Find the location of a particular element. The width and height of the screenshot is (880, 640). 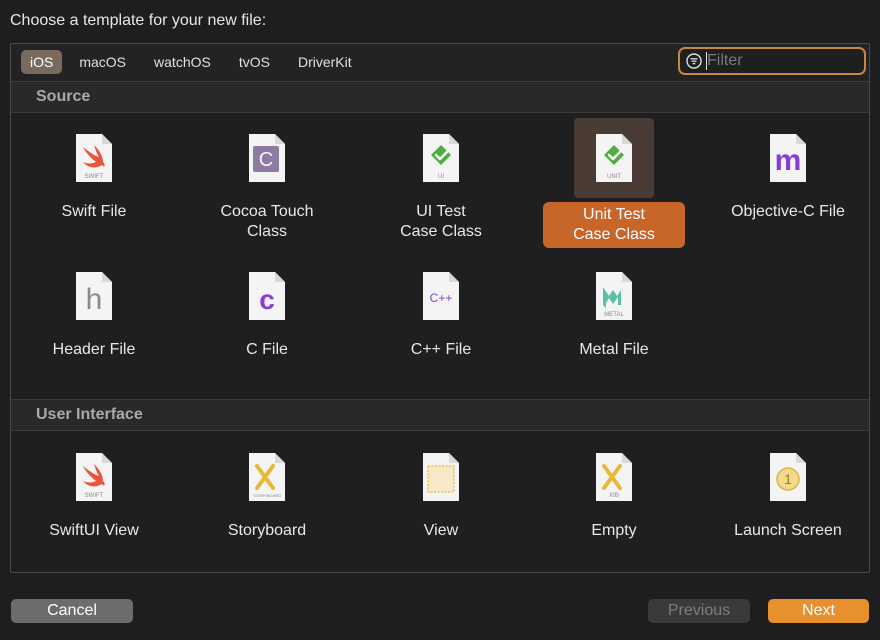

template-unit-test-case-class: UNIT Unit Test Case Class is located at coordinates (614, 183).